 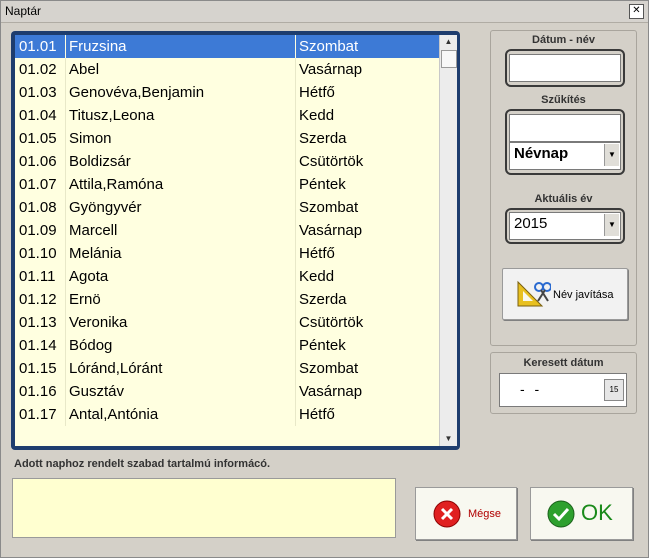 What do you see at coordinates (531, 223) in the screenshot?
I see `year-select-value: 2015` at bounding box center [531, 223].